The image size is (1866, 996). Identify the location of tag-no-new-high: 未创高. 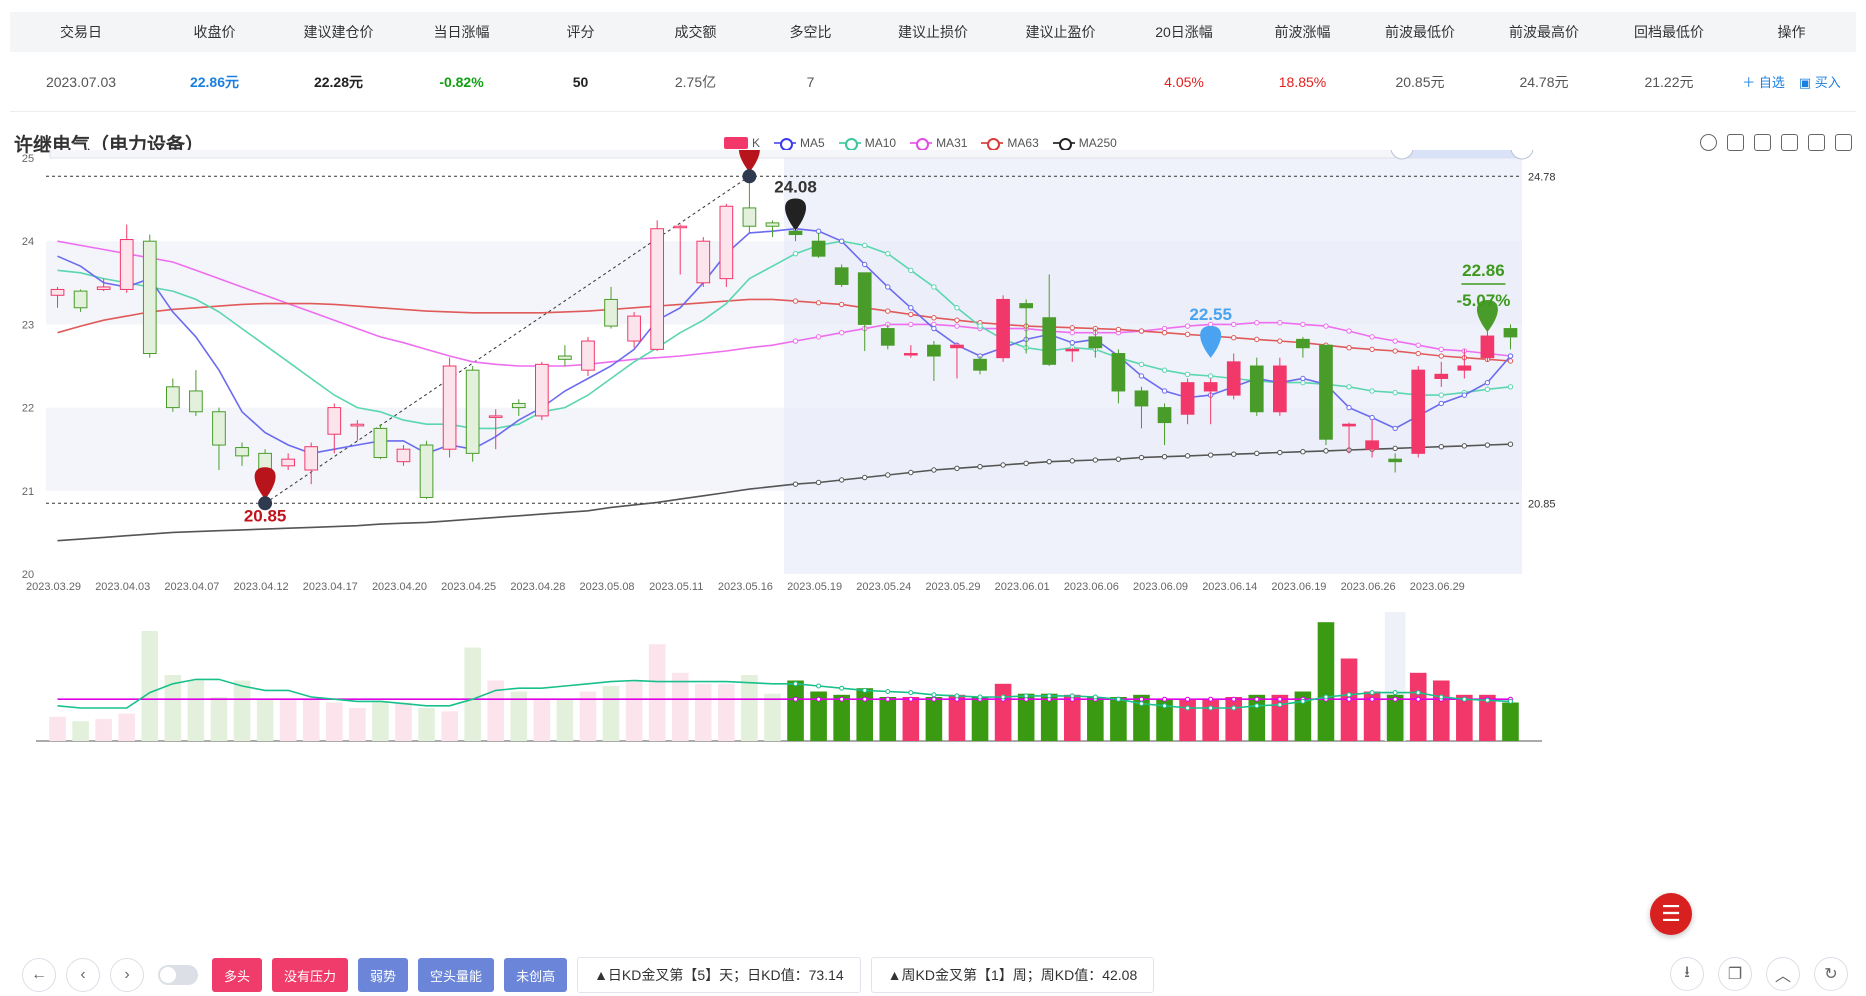
(536, 975).